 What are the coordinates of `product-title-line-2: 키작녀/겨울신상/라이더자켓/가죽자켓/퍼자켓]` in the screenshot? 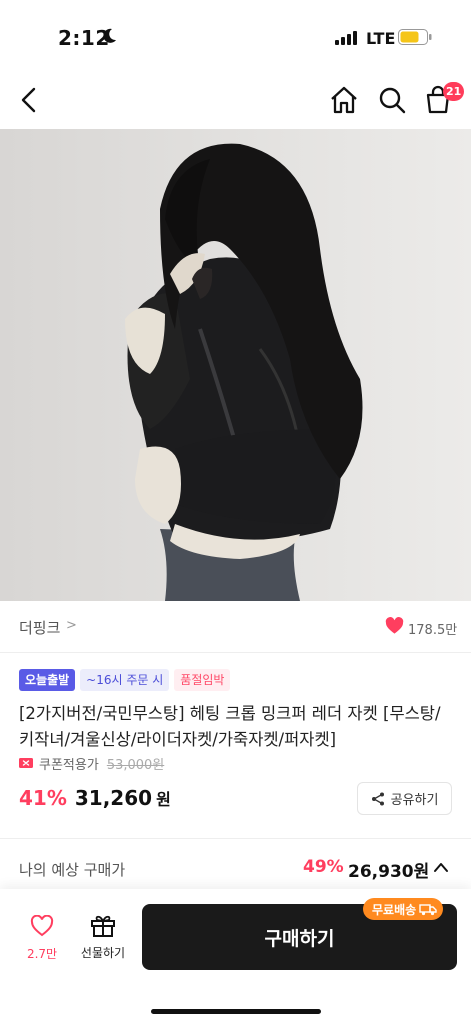 It's located at (178, 739).